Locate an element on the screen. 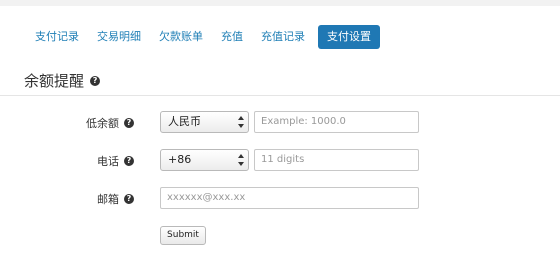  email-label-group: 邮箱 ? is located at coordinates (115, 199).